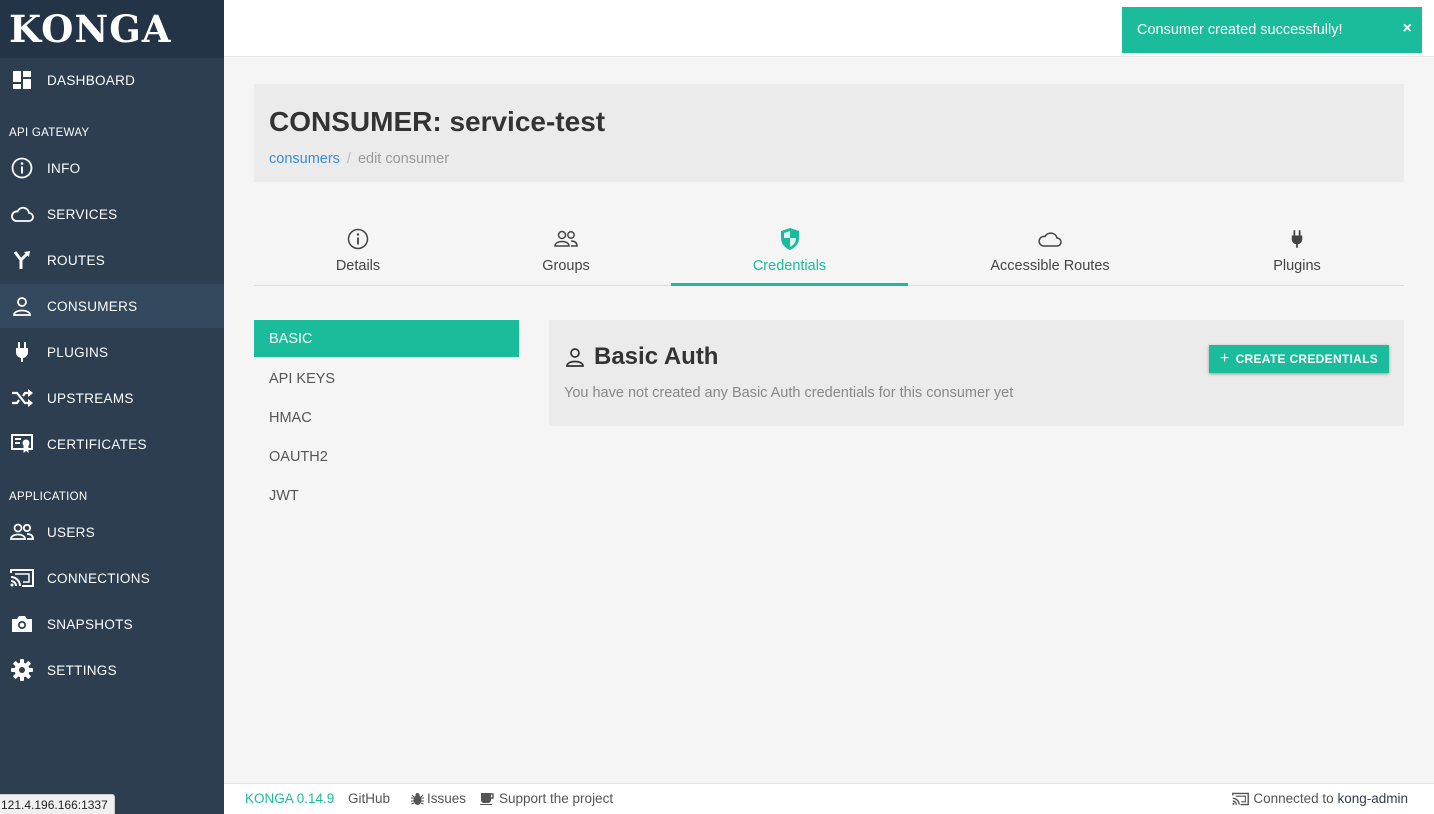 The width and height of the screenshot is (1434, 814). Describe the element at coordinates (90, 398) in the screenshot. I see `sidebar-item-label: UPSTREAMS` at that location.